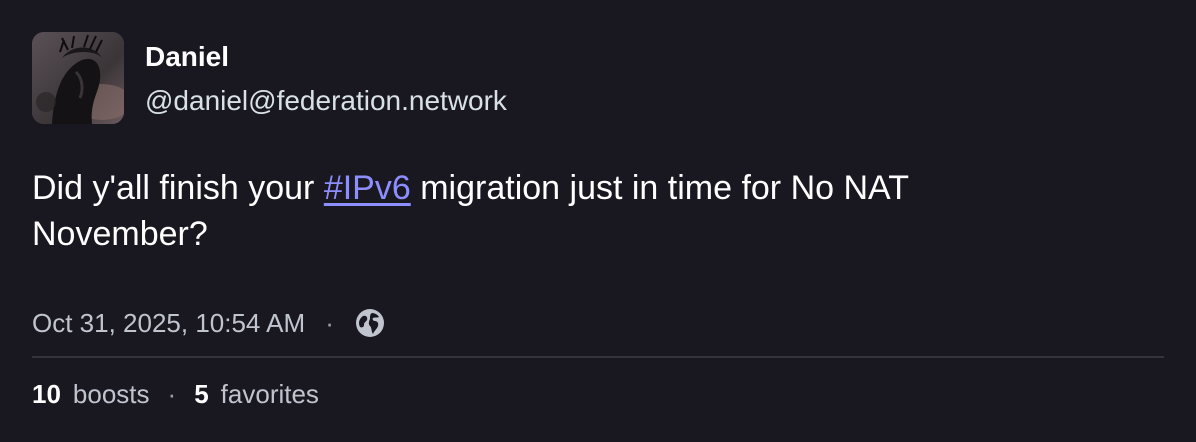 Image resolution: width=1196 pixels, height=442 pixels. Describe the element at coordinates (178, 188) in the screenshot. I see `post-text-before: Did y'all finish your` at that location.